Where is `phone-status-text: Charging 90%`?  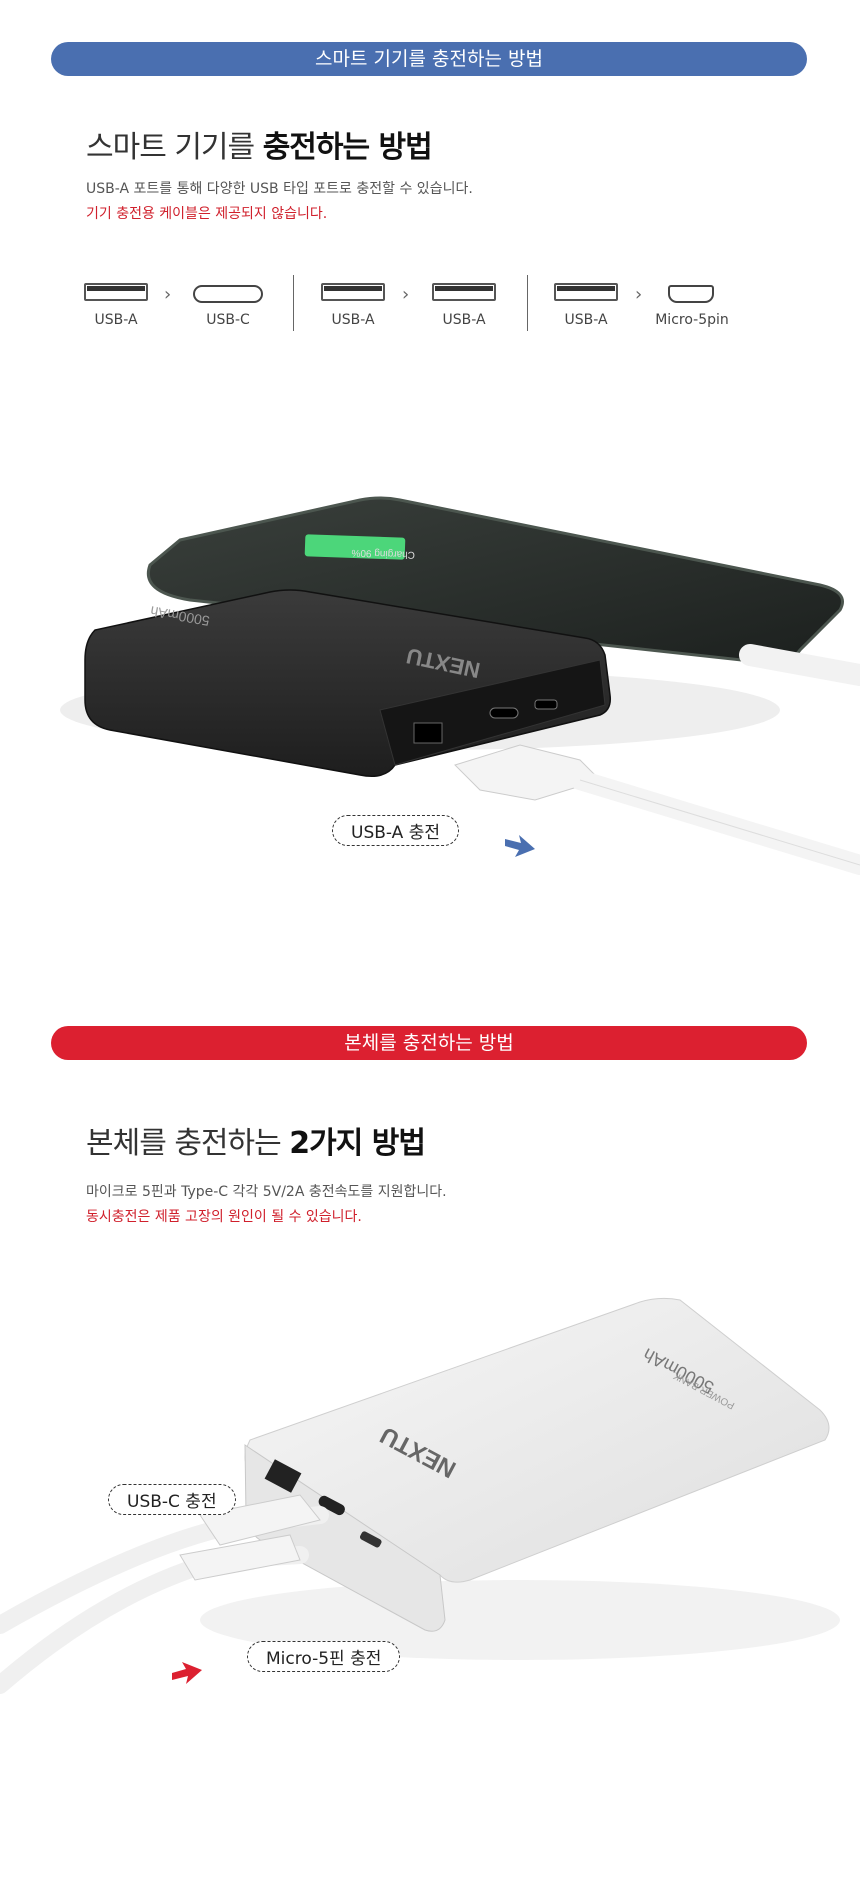 phone-status-text: Charging 90% is located at coordinates (383, 553).